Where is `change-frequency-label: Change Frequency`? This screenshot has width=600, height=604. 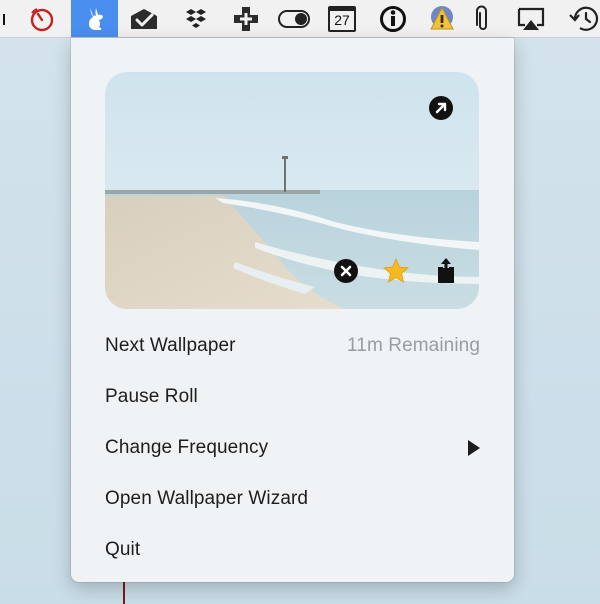
change-frequency-label: Change Frequency is located at coordinates (187, 447).